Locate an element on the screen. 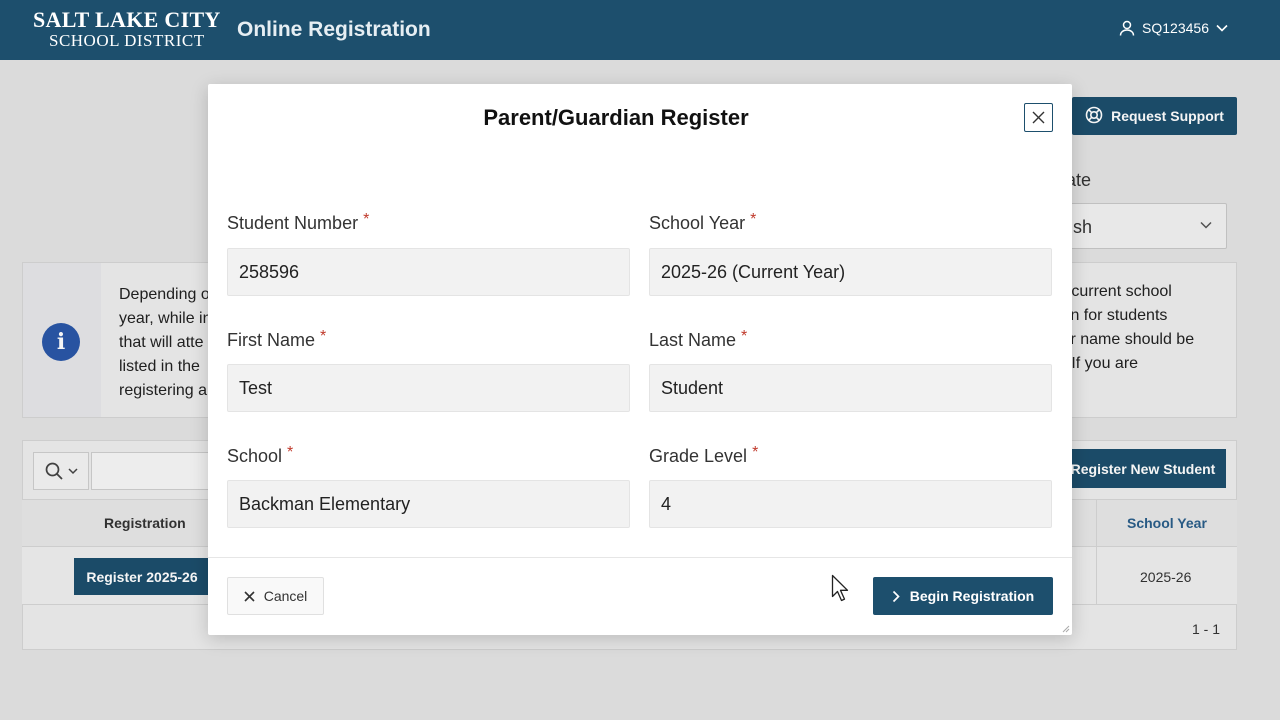 This screenshot has width=1280, height=720. user-icon is located at coordinates (1127, 28).